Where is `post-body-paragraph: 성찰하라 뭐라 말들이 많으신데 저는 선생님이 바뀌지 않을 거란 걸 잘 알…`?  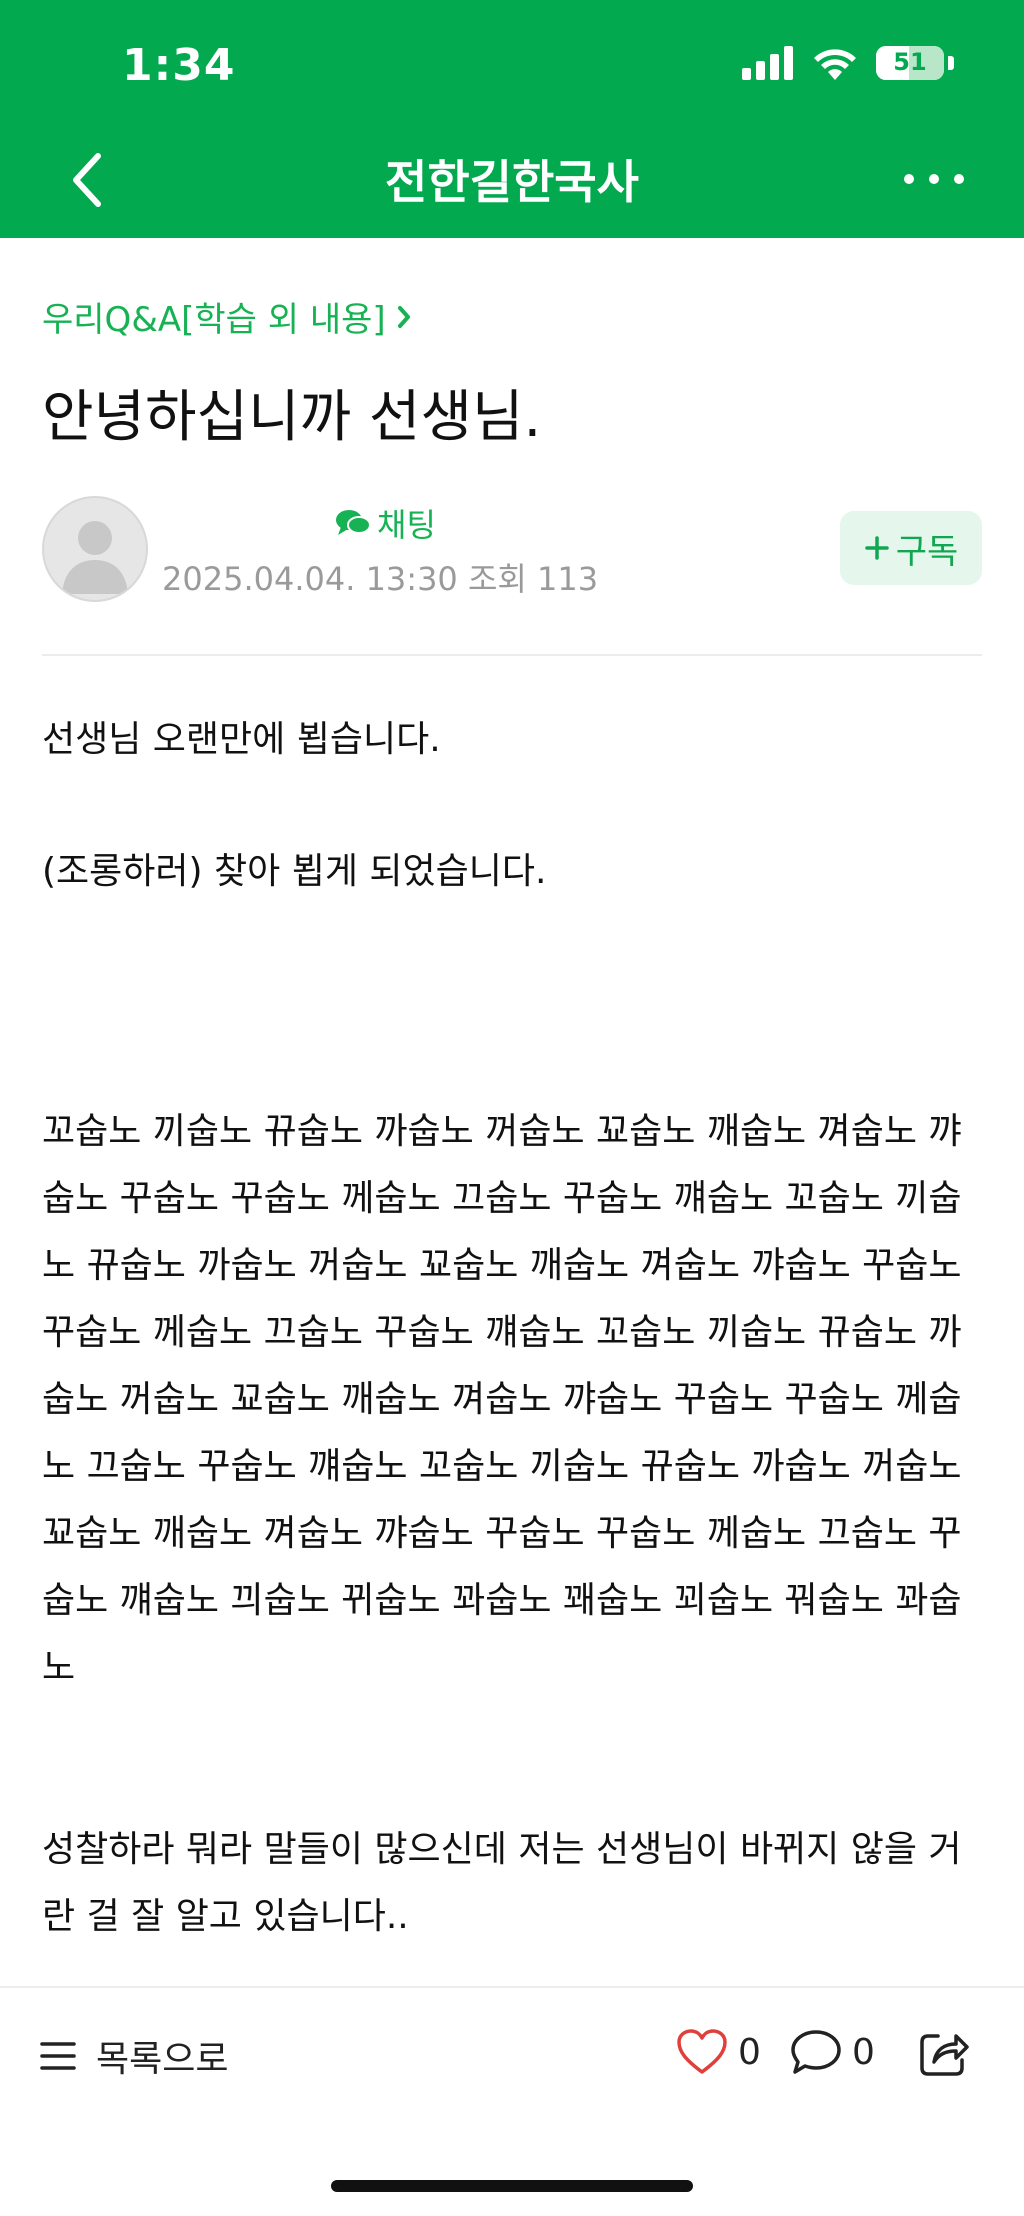
post-body-paragraph: 성찰하라 뭐라 말들이 많으신데 저는 선생님이 바뀌지 않을 거란 걸 잘 알… is located at coordinates (502, 1883).